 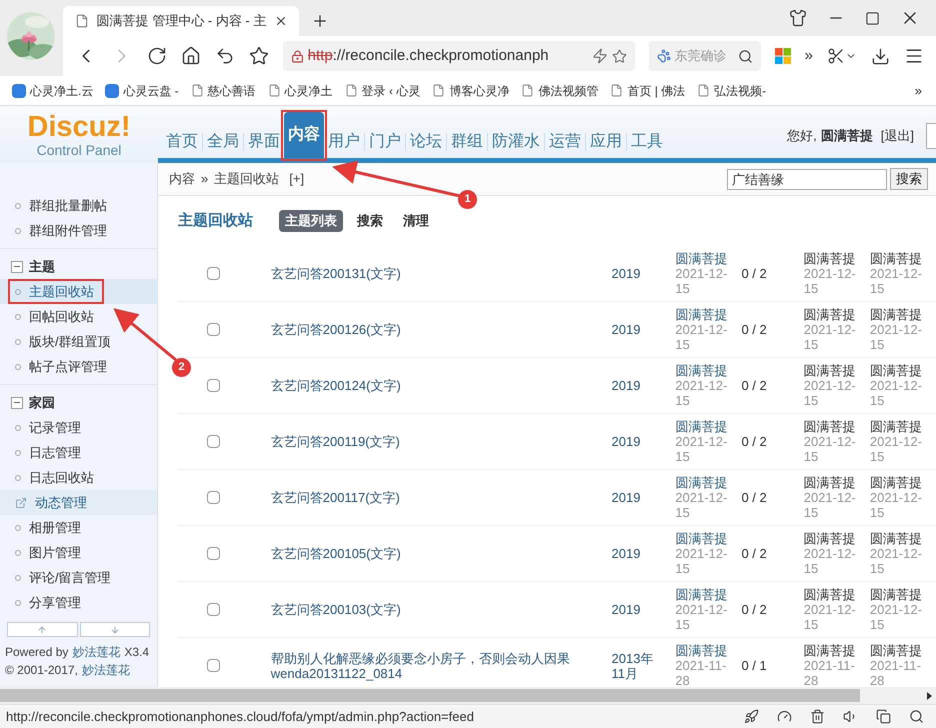 I want to click on sidebar-item: 日志回收站, so click(x=78, y=477).